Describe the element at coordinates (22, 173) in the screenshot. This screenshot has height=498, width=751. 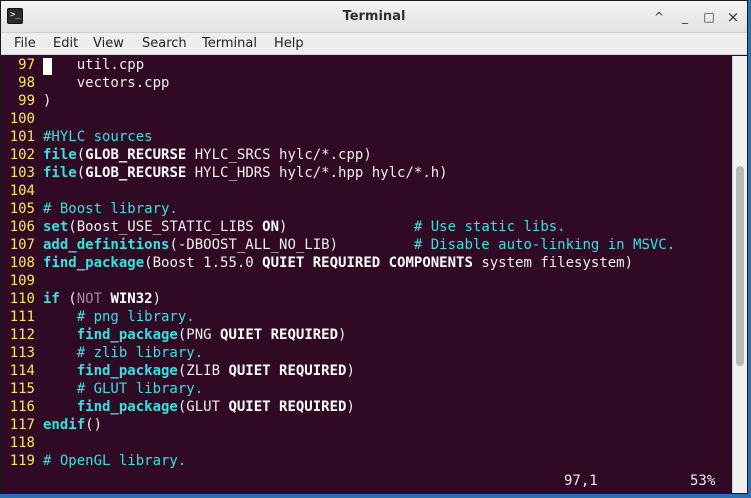
I see `line-number: 103` at that location.